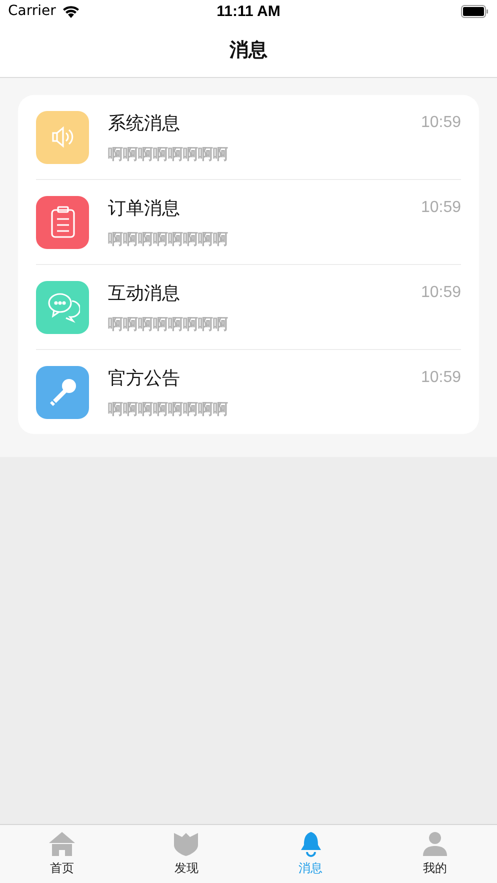 The image size is (497, 883). What do you see at coordinates (475, 11) in the screenshot?
I see `battery-icon` at bounding box center [475, 11].